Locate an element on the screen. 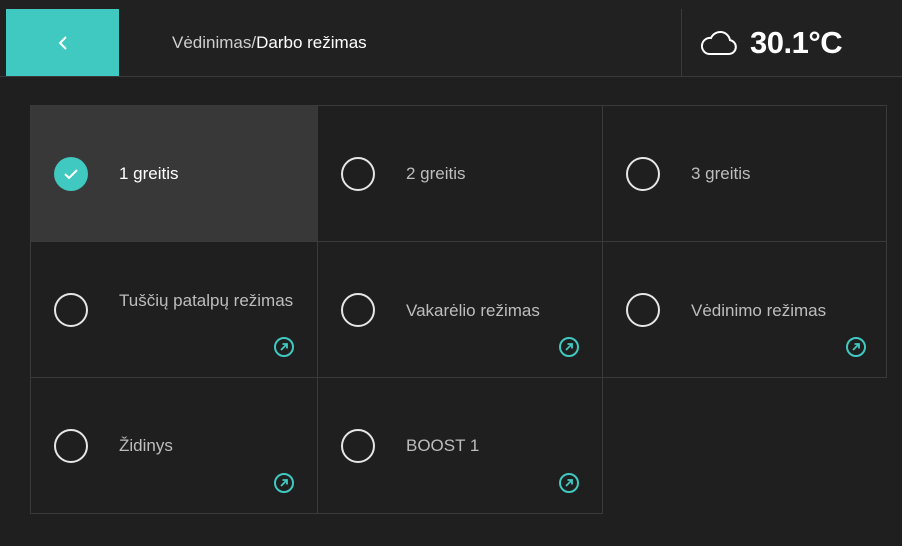 The width and height of the screenshot is (902, 546). mode-tile-vakarelio: Vakarėlio režimas is located at coordinates (460, 309).